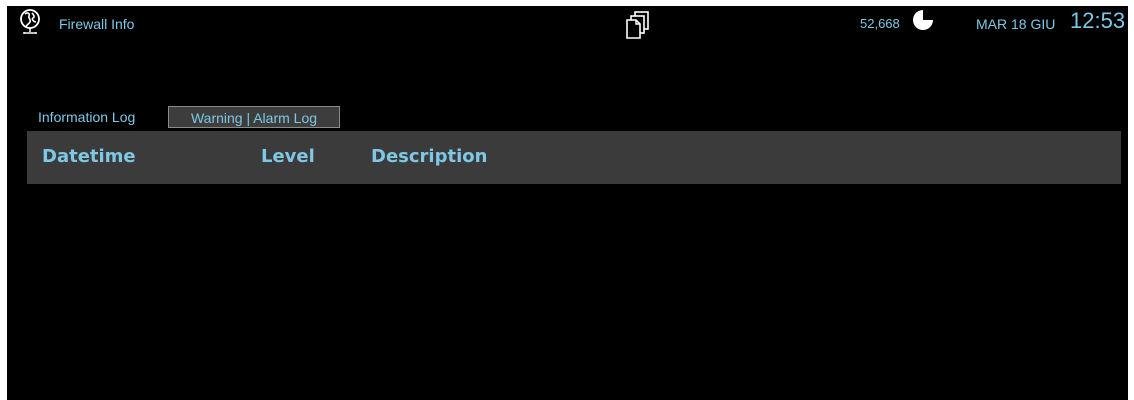  What do you see at coordinates (429, 156) in the screenshot?
I see `column-header-description: Description` at bounding box center [429, 156].